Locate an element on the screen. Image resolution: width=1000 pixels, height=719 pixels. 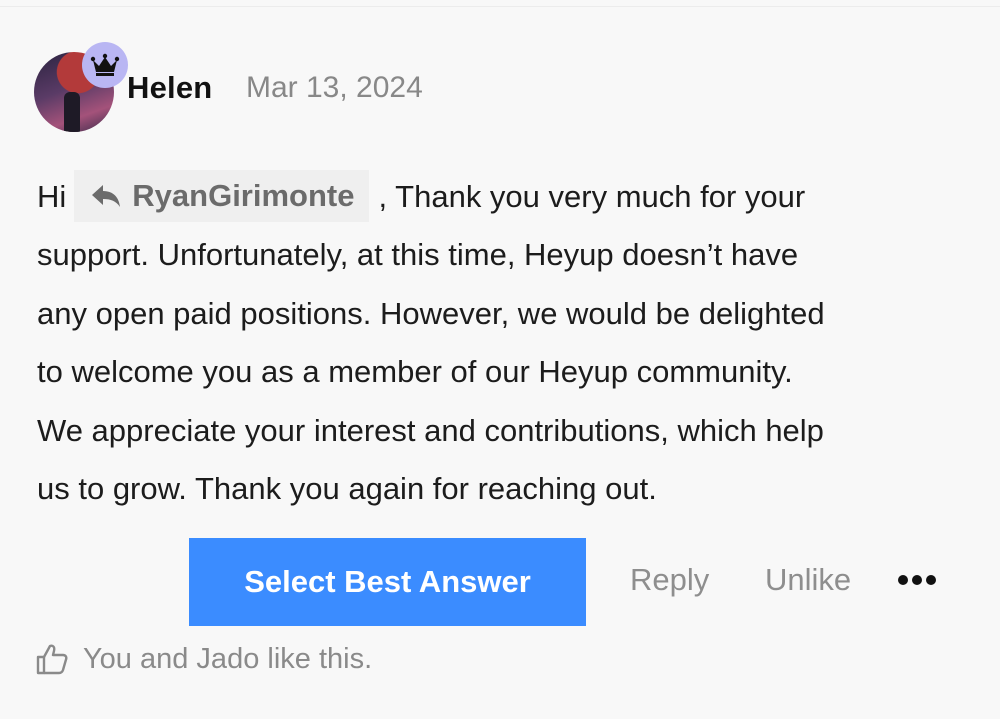
greeting: Hi is located at coordinates (52, 196).